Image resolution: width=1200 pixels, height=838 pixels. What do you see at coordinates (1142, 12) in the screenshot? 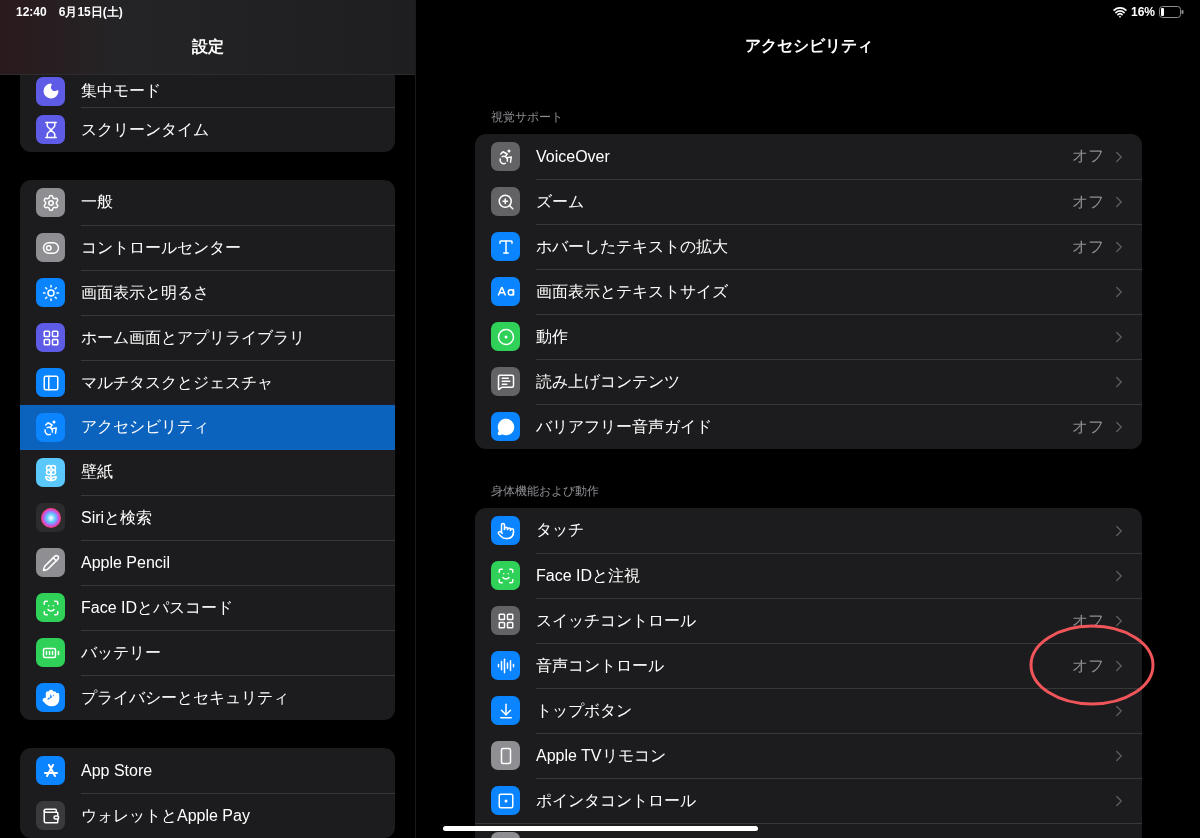
I see `battery-percent: 16%` at bounding box center [1142, 12].